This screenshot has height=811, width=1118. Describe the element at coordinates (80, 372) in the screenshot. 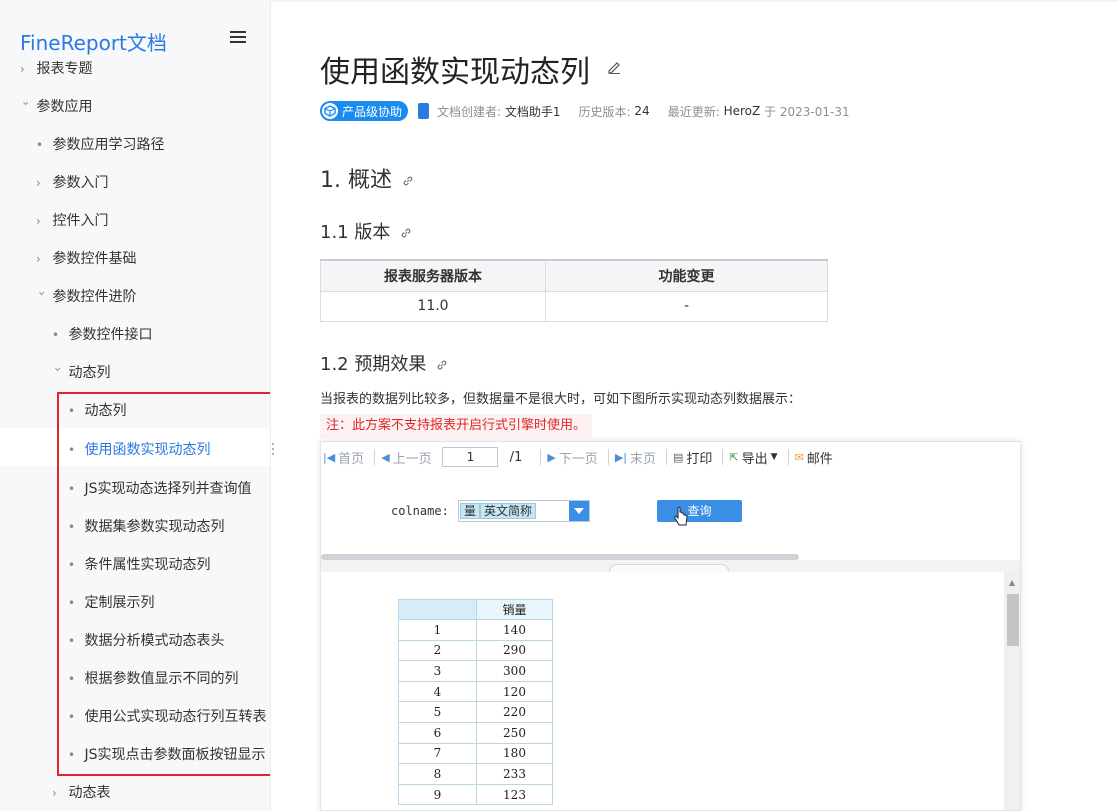

I see `sidebar-item-dynamic-columns-group: › 动态列` at that location.